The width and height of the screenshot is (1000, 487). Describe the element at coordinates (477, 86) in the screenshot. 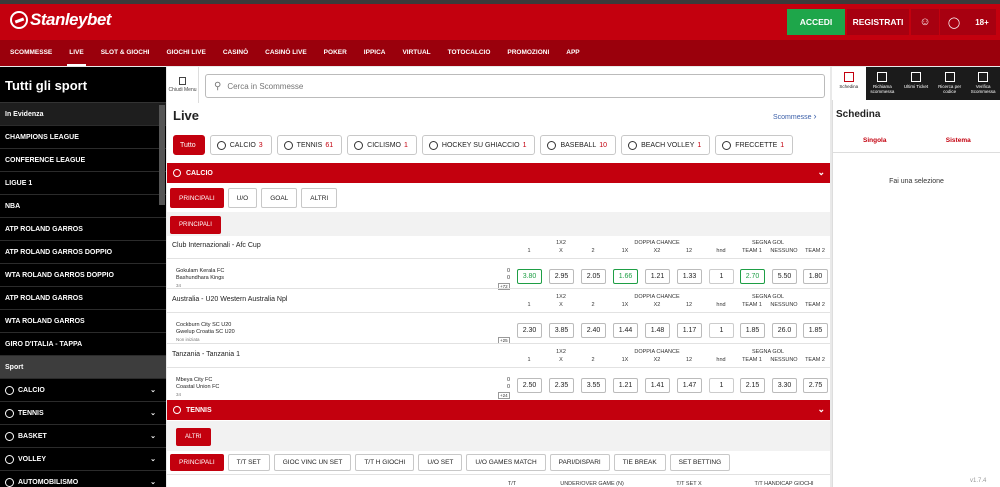

I see `search-input` at that location.